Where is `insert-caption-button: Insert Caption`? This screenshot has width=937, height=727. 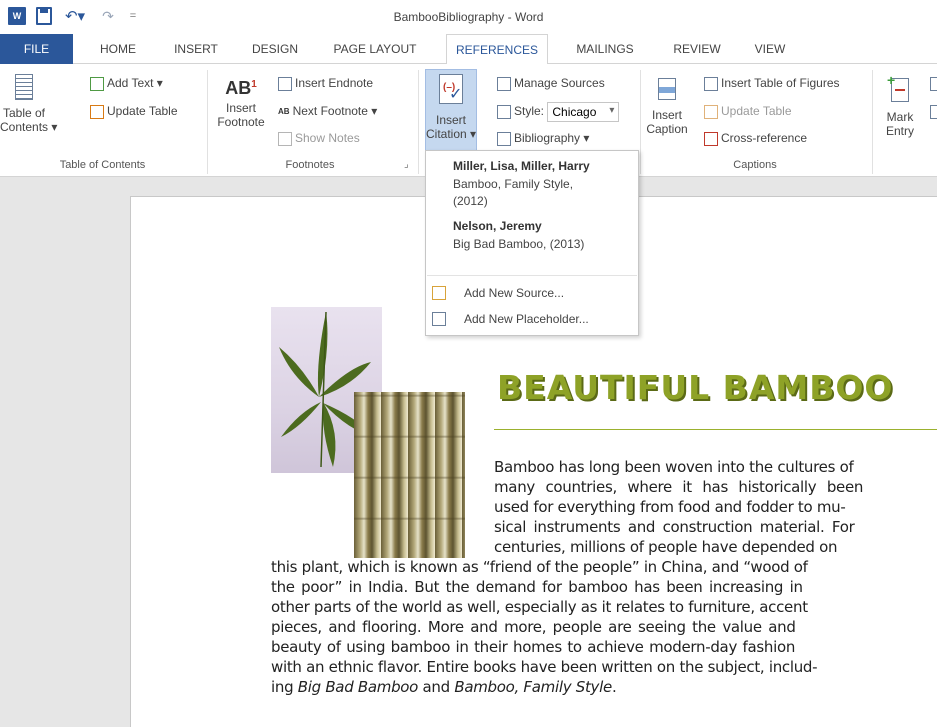
insert-caption-button: Insert Caption is located at coordinates (667, 107).